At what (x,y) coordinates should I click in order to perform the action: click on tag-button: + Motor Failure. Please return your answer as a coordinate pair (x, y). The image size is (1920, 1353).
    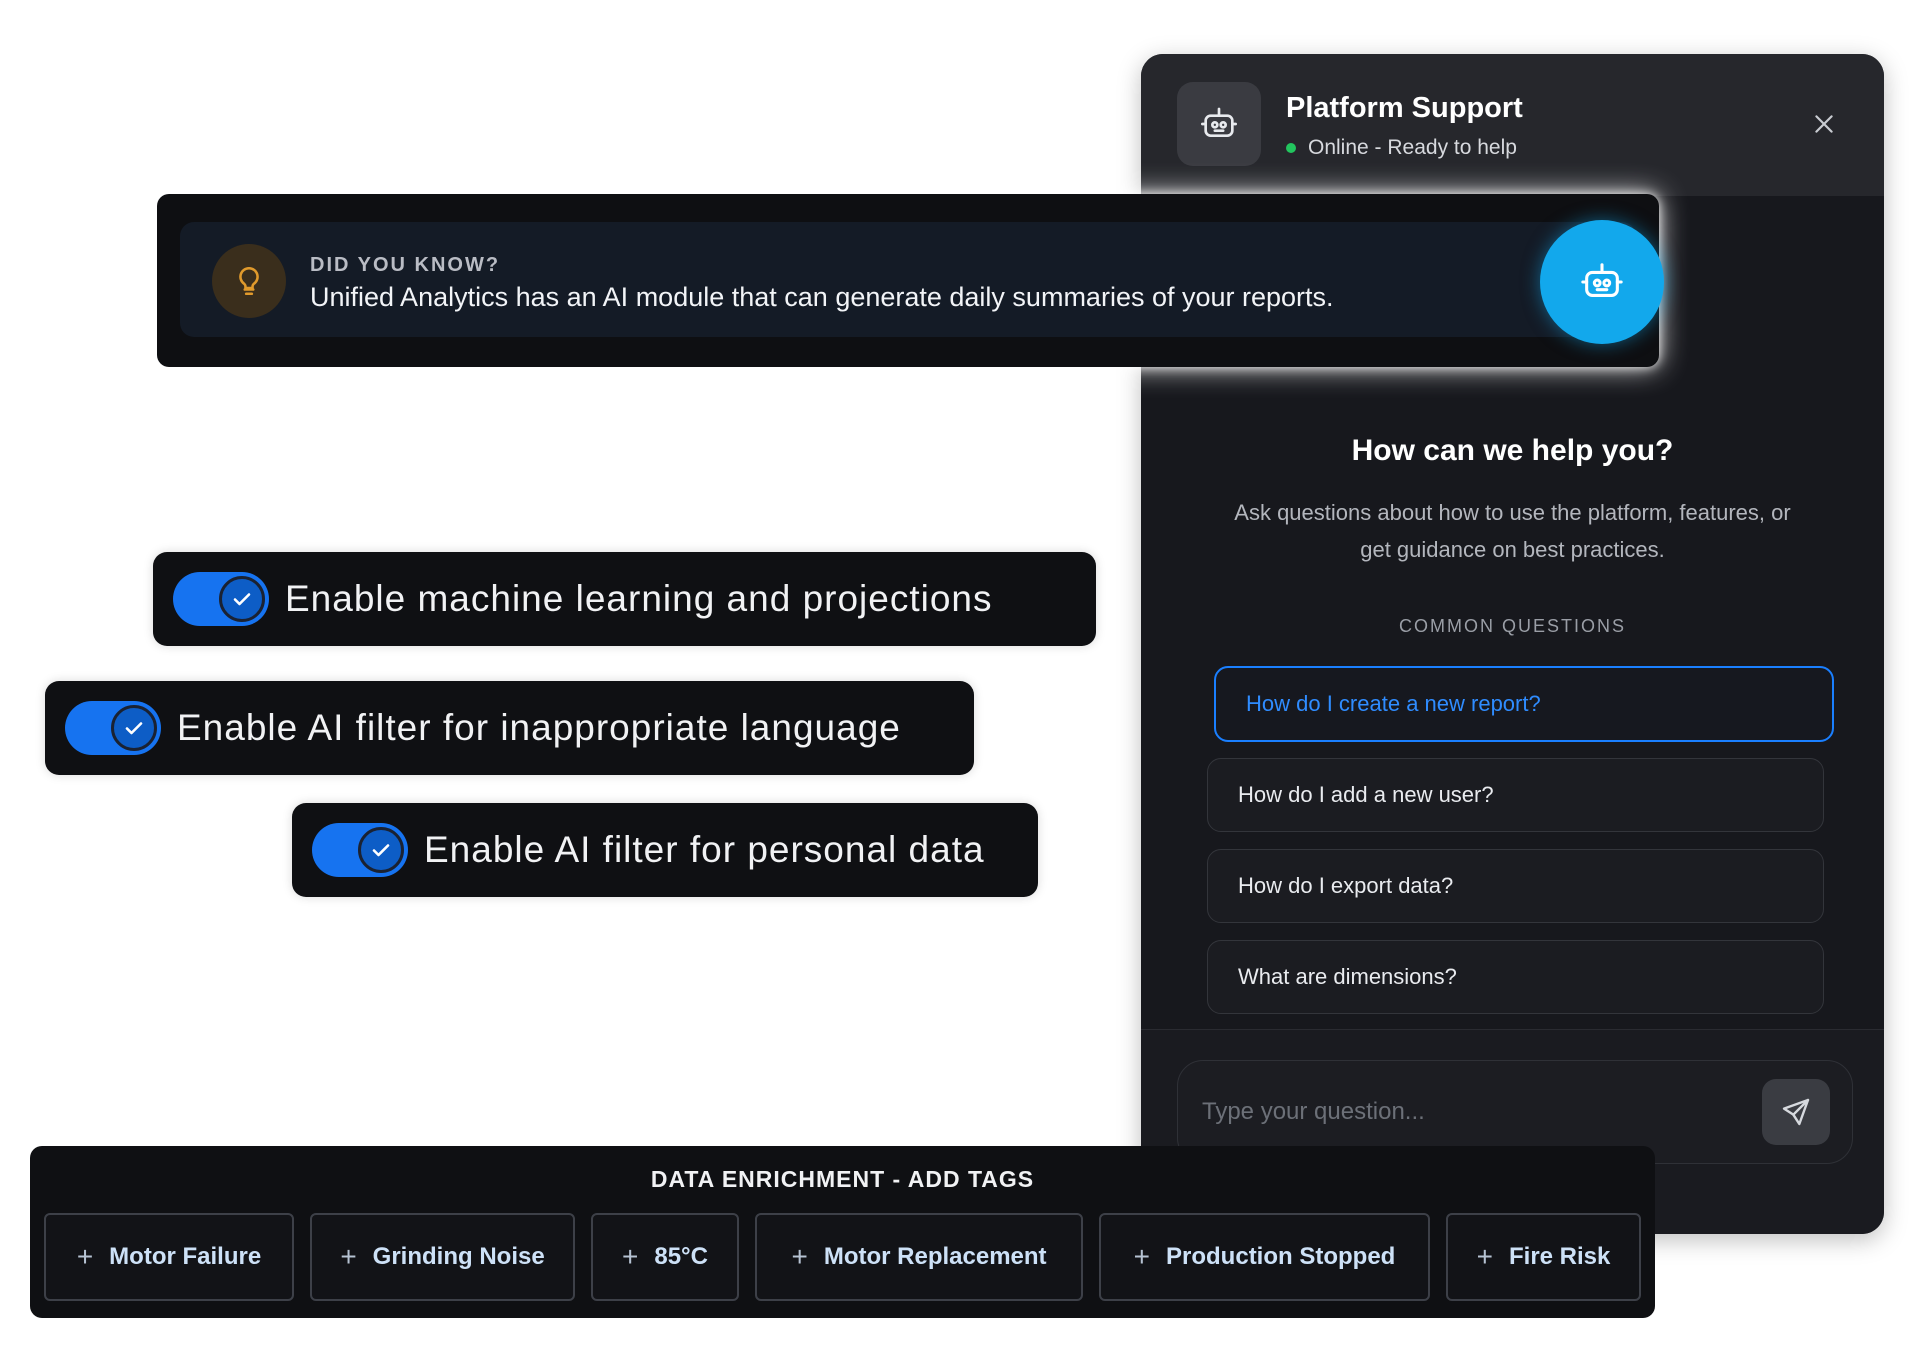
    Looking at the image, I should click on (169, 1257).